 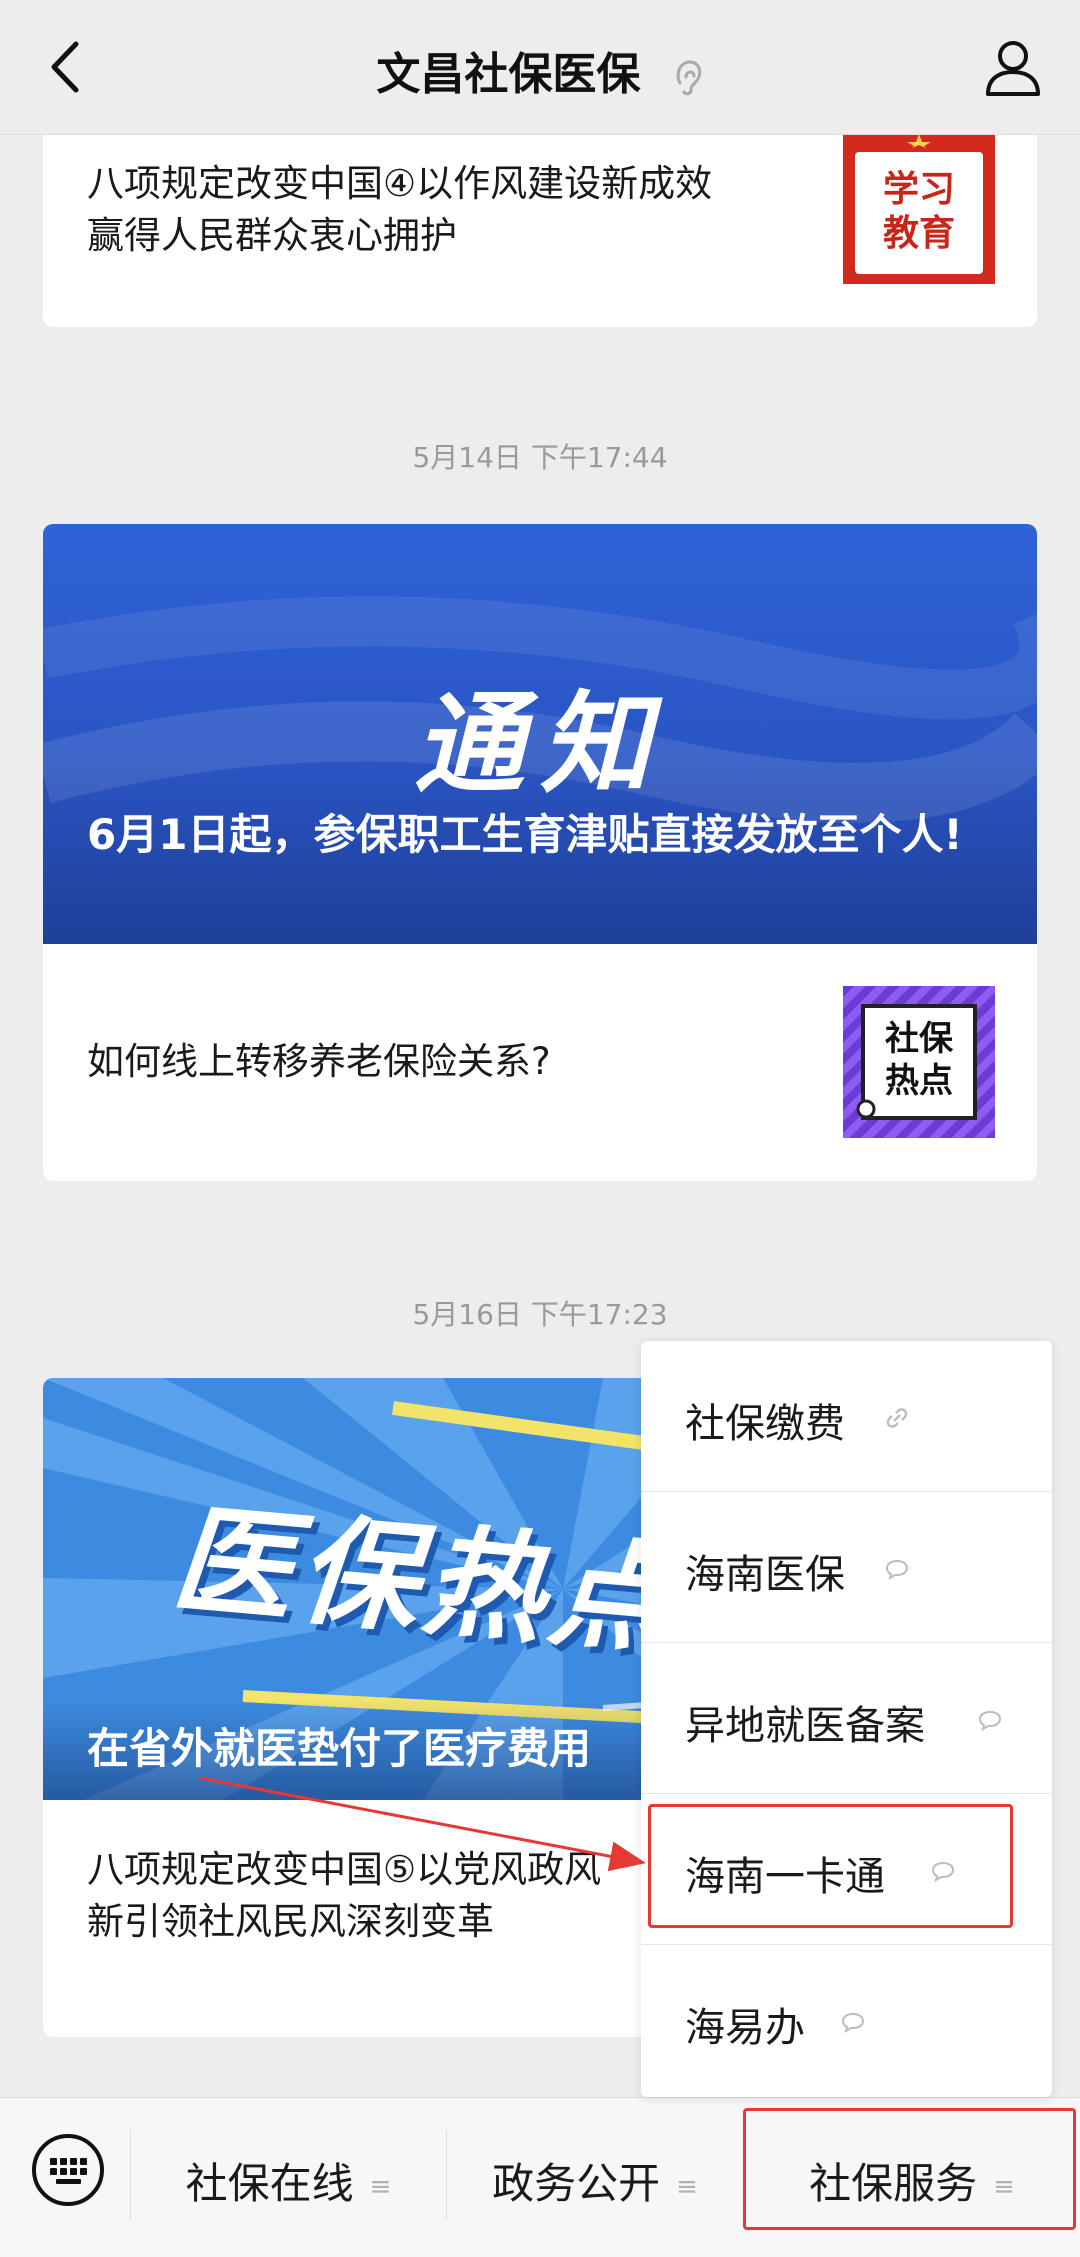 What do you see at coordinates (422, 1824) in the screenshot?
I see `annotation-arrow` at bounding box center [422, 1824].